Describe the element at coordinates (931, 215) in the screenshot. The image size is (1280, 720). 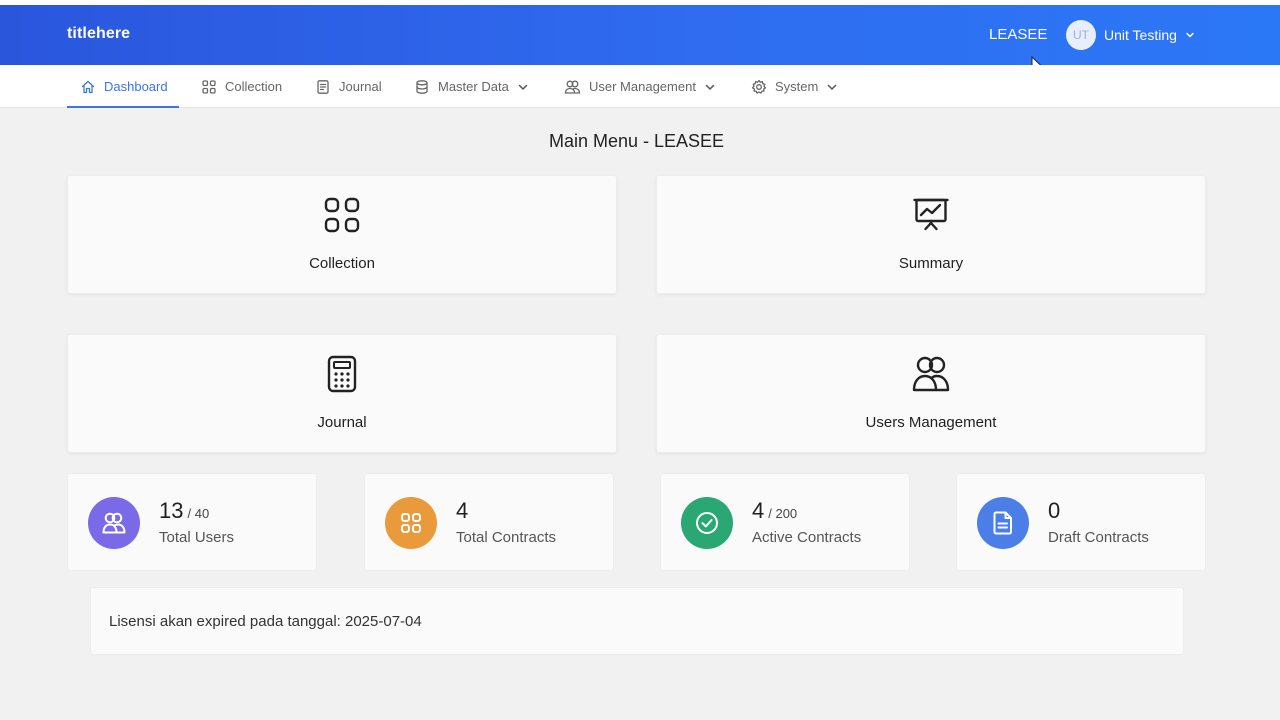
I see `presentation-chart-icon` at that location.